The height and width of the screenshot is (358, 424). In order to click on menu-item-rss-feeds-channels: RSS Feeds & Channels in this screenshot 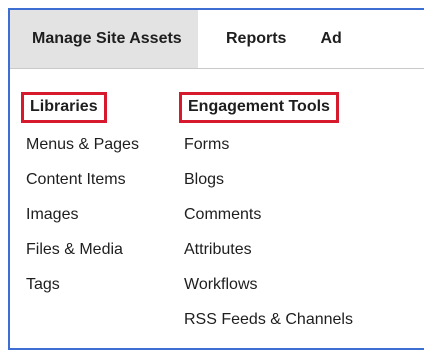, I will do `click(268, 327)`.